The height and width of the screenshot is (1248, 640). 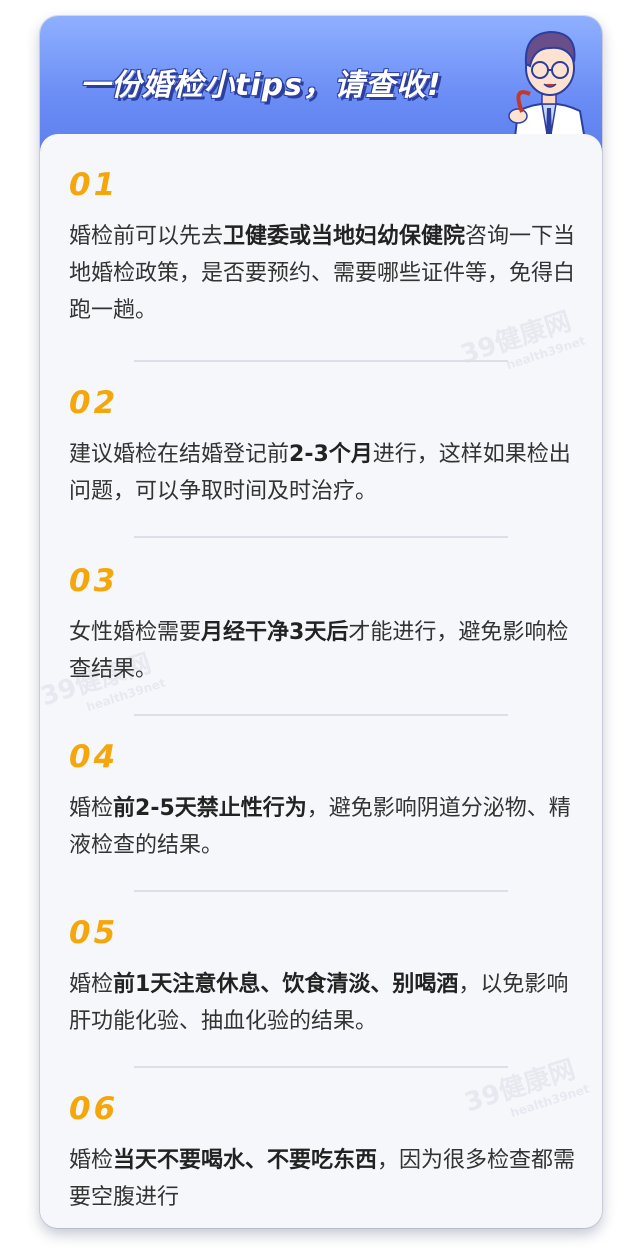 I want to click on page-title: 一份婚检小tips，请查收!, so click(x=261, y=85).